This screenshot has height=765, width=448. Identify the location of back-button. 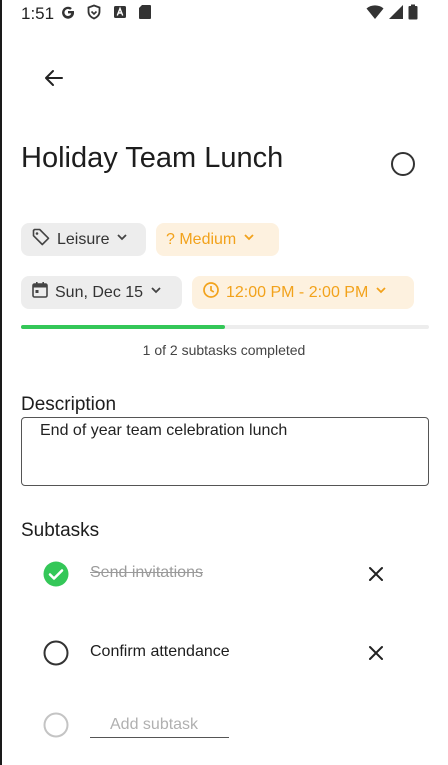
(54, 80).